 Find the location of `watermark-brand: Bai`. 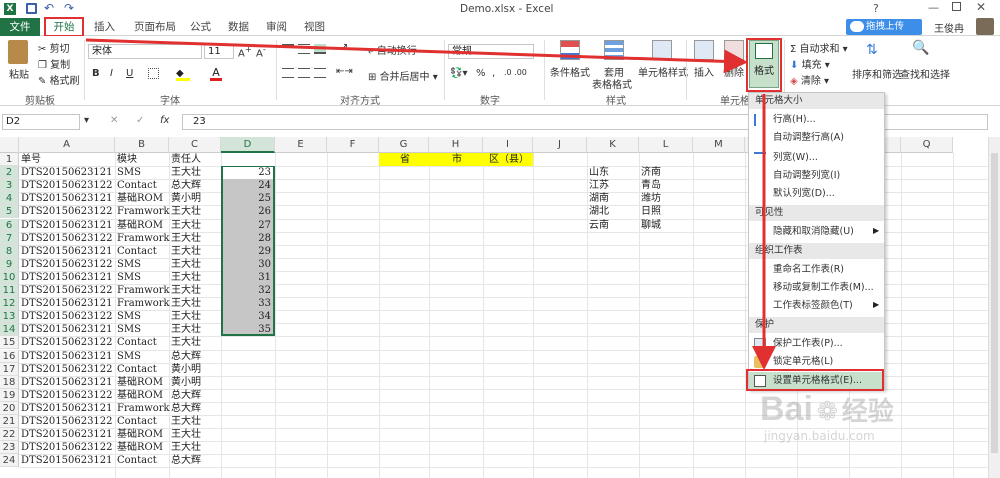

watermark-brand: Bai is located at coordinates (786, 409).